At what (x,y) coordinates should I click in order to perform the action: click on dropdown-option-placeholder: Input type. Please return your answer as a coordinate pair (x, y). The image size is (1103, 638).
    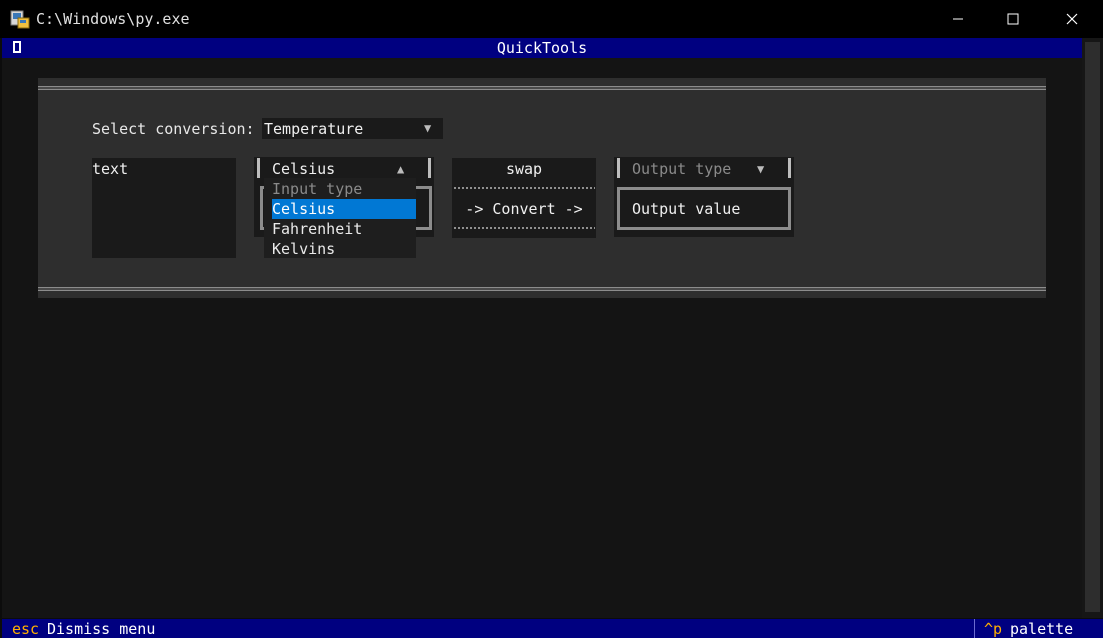
    Looking at the image, I should click on (344, 189).